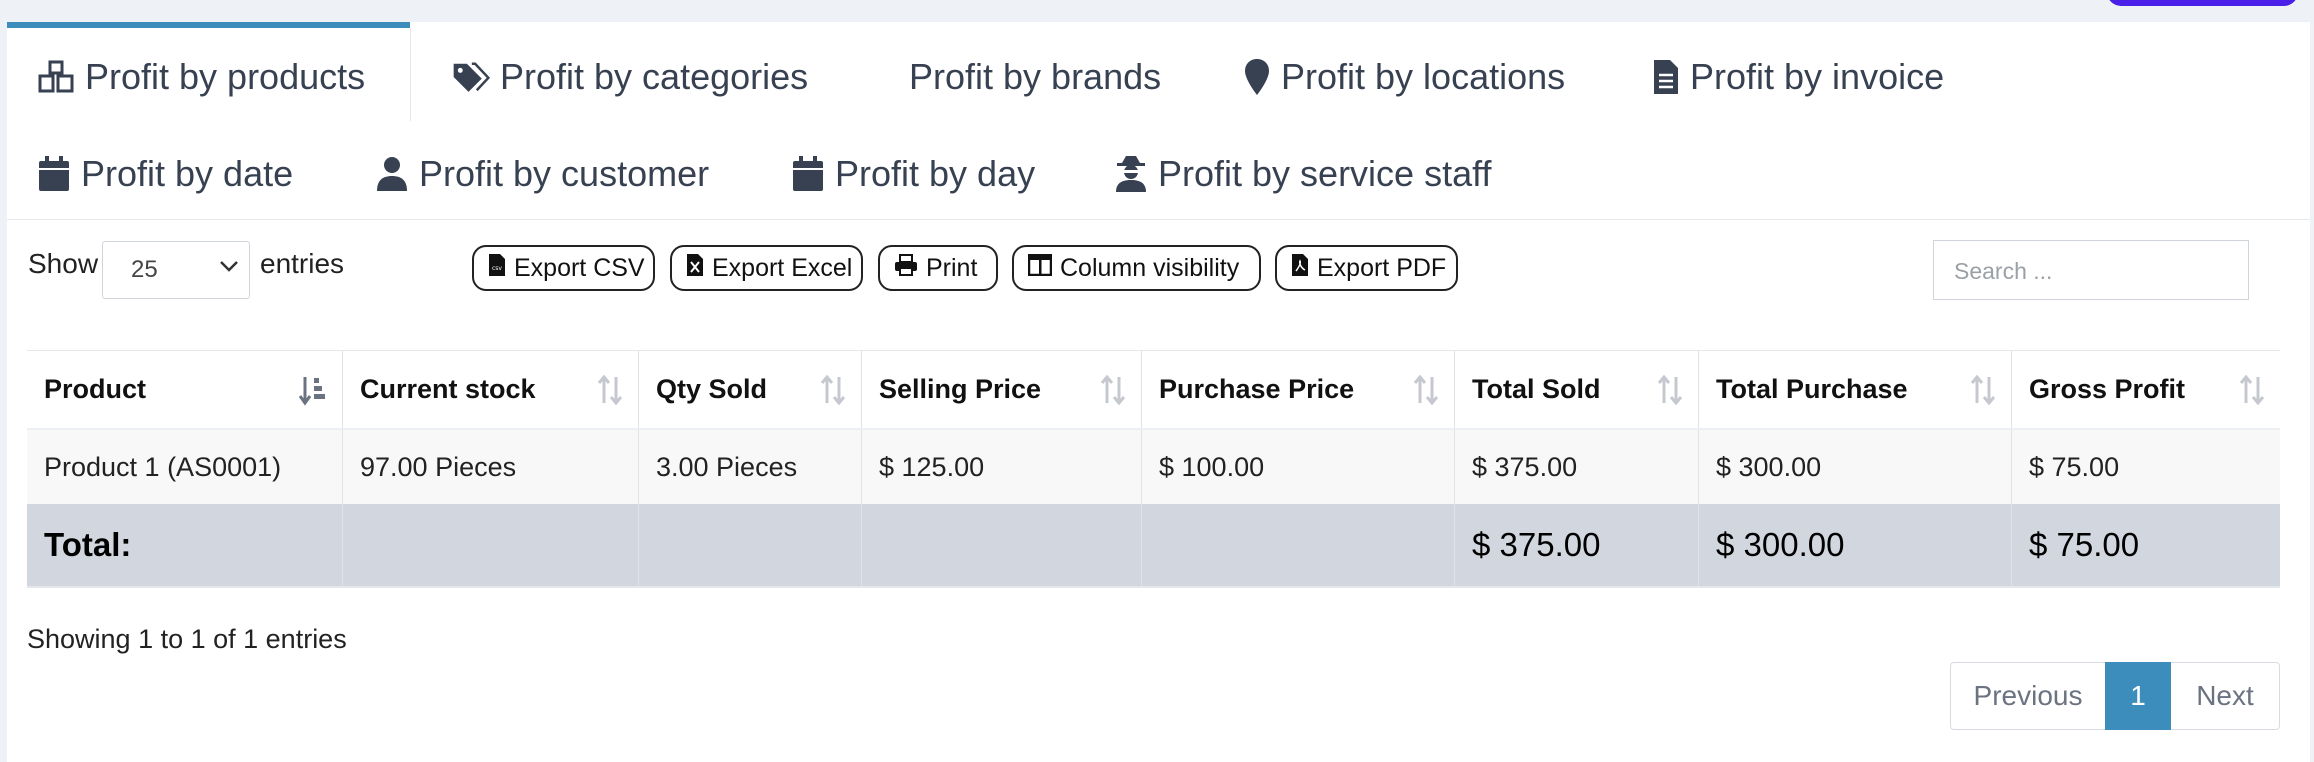  What do you see at coordinates (1002, 467) in the screenshot?
I see `cell-selling-price: $ 125.00` at bounding box center [1002, 467].